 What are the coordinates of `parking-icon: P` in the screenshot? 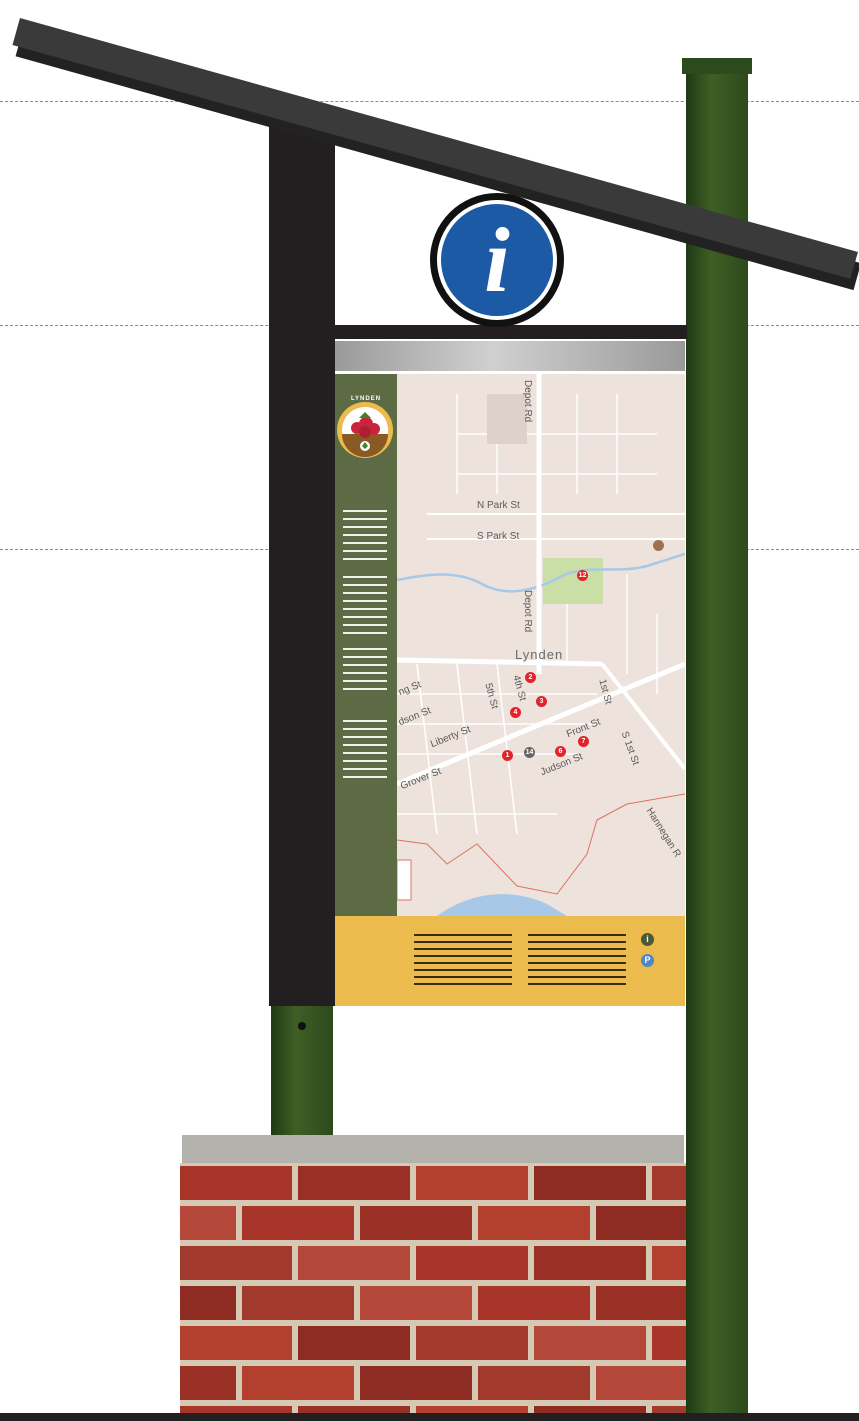 It's located at (647, 960).